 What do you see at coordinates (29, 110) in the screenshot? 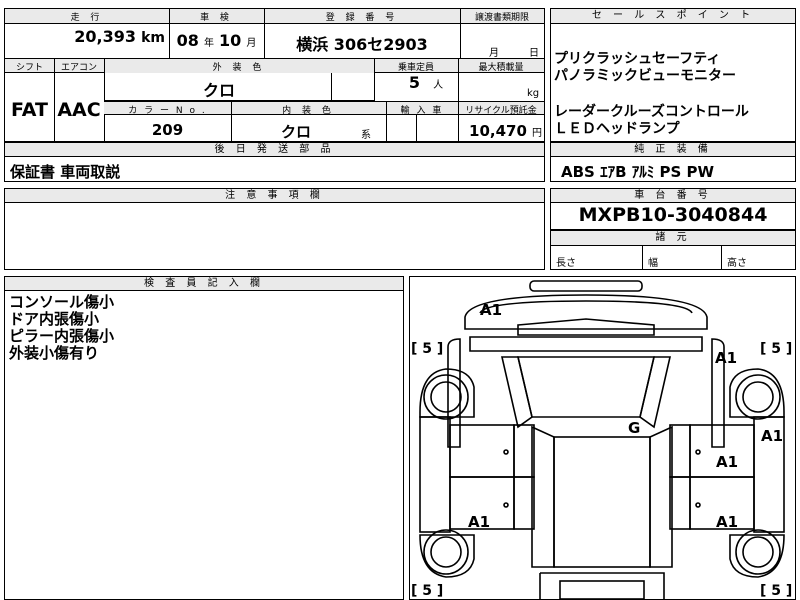
I see `shift-value: FAT` at bounding box center [29, 110].